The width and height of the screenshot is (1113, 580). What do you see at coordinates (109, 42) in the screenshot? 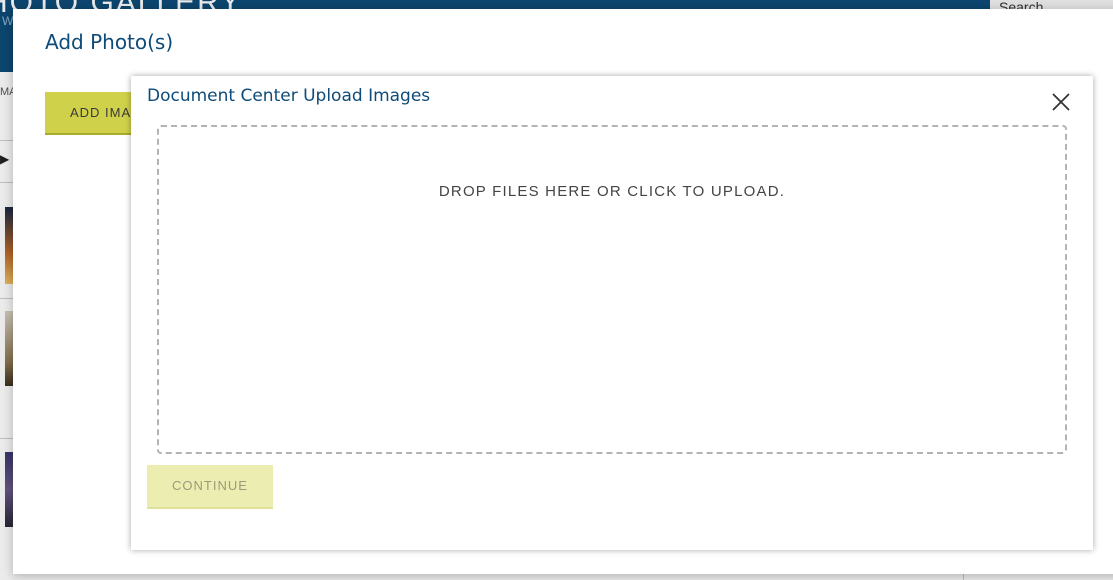
I see `modal-title: Add Photo(s)` at bounding box center [109, 42].